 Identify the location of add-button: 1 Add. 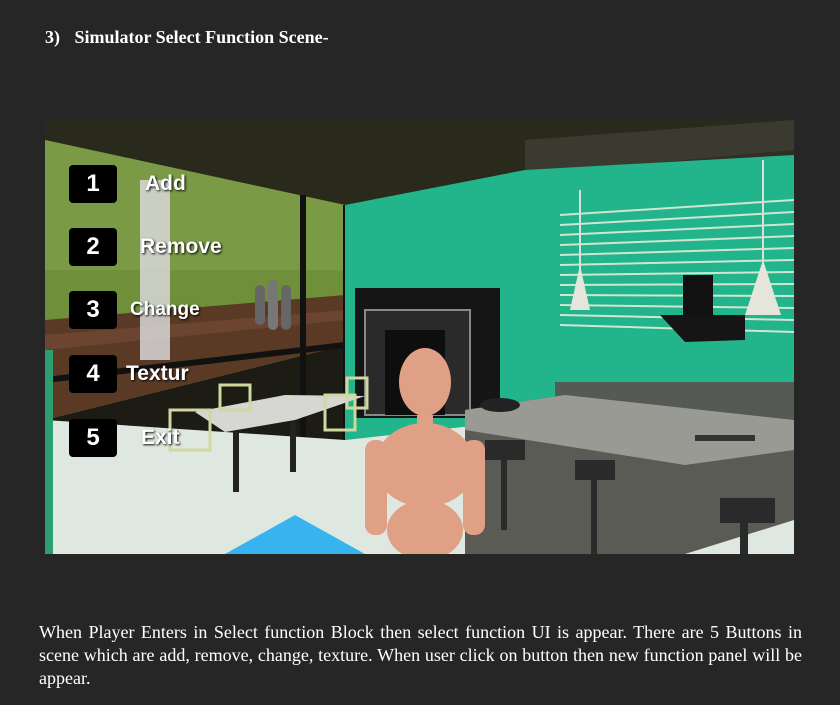
(127, 184).